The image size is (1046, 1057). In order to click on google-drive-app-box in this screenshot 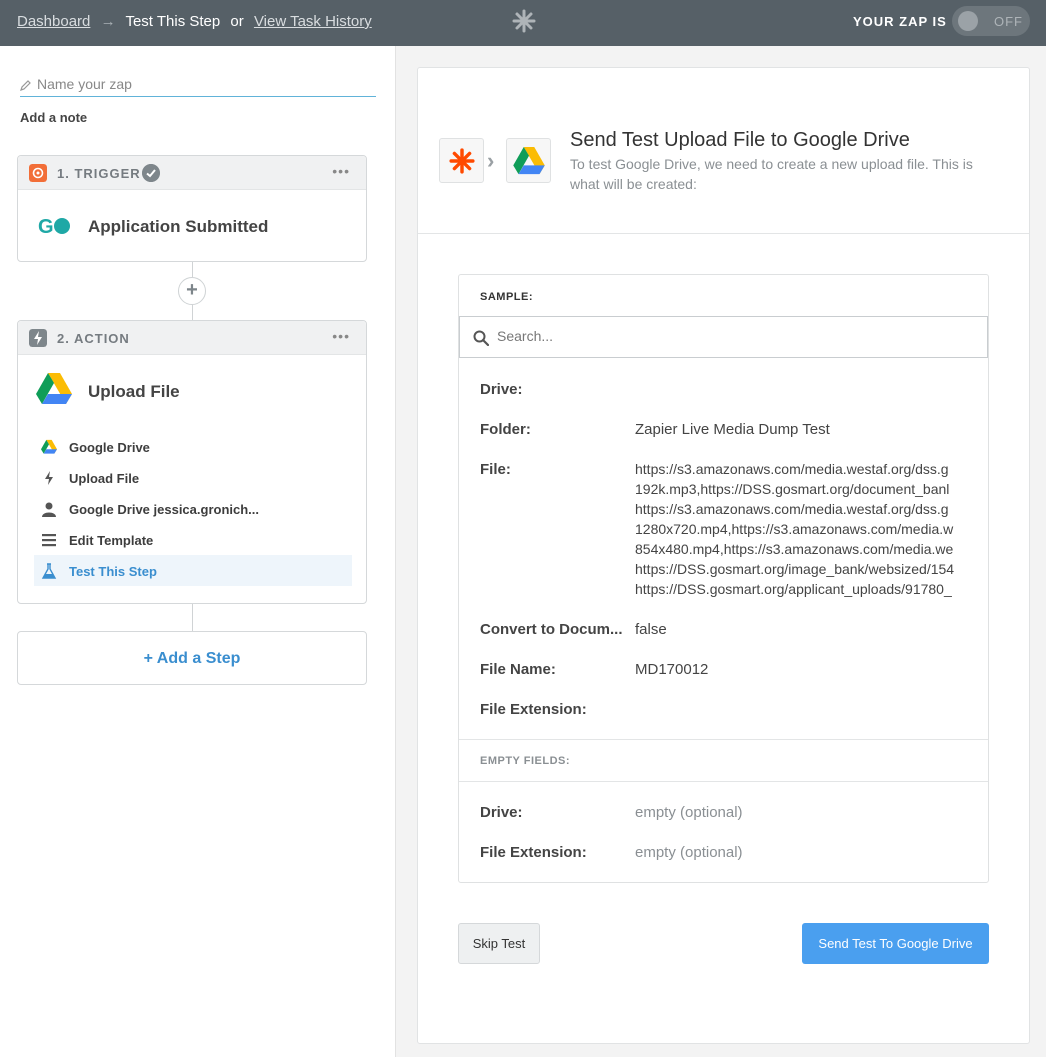, I will do `click(528, 160)`.